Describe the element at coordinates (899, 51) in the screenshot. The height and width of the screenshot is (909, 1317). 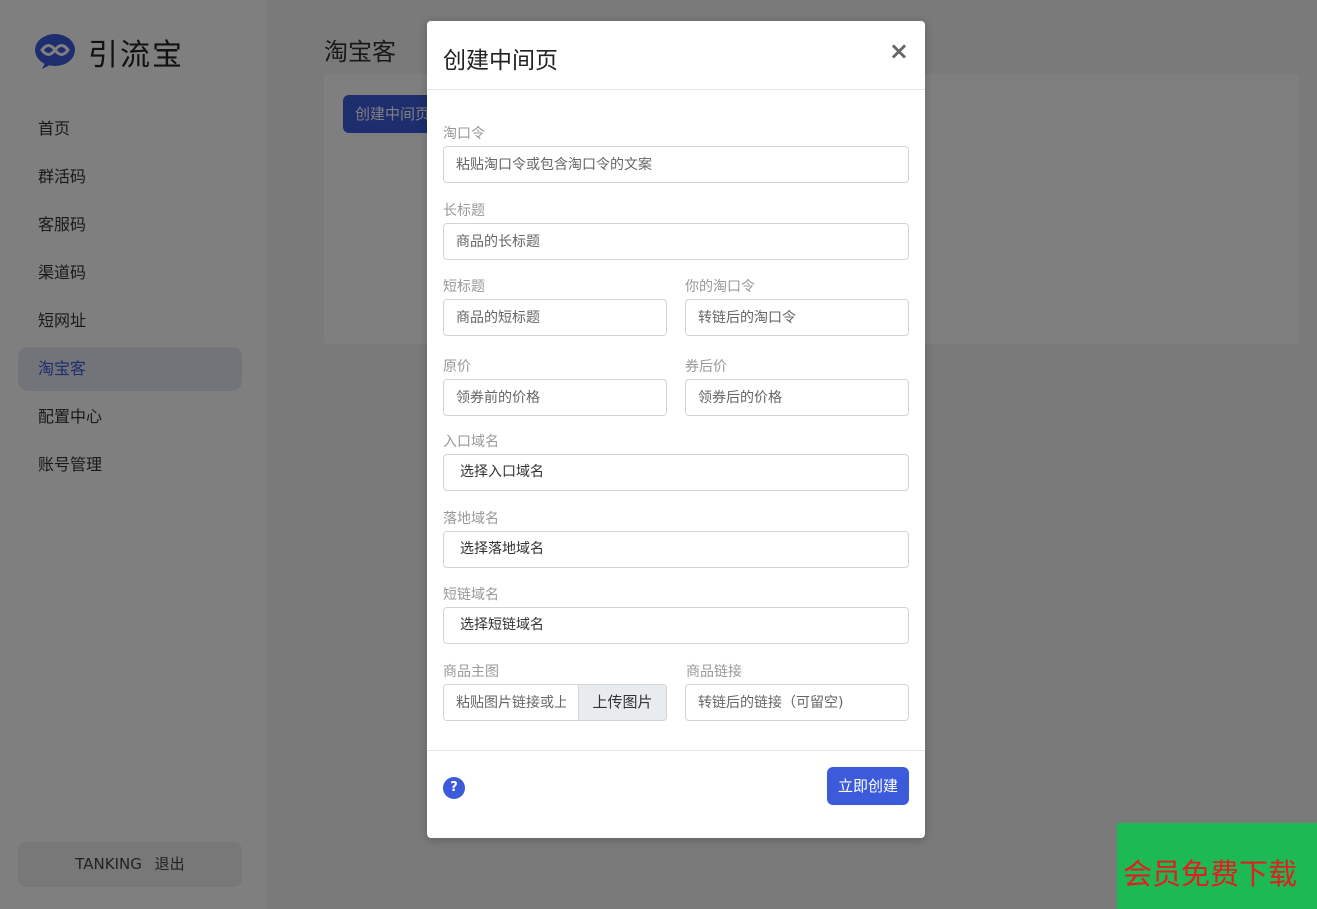
I see `close-icon: ×` at that location.